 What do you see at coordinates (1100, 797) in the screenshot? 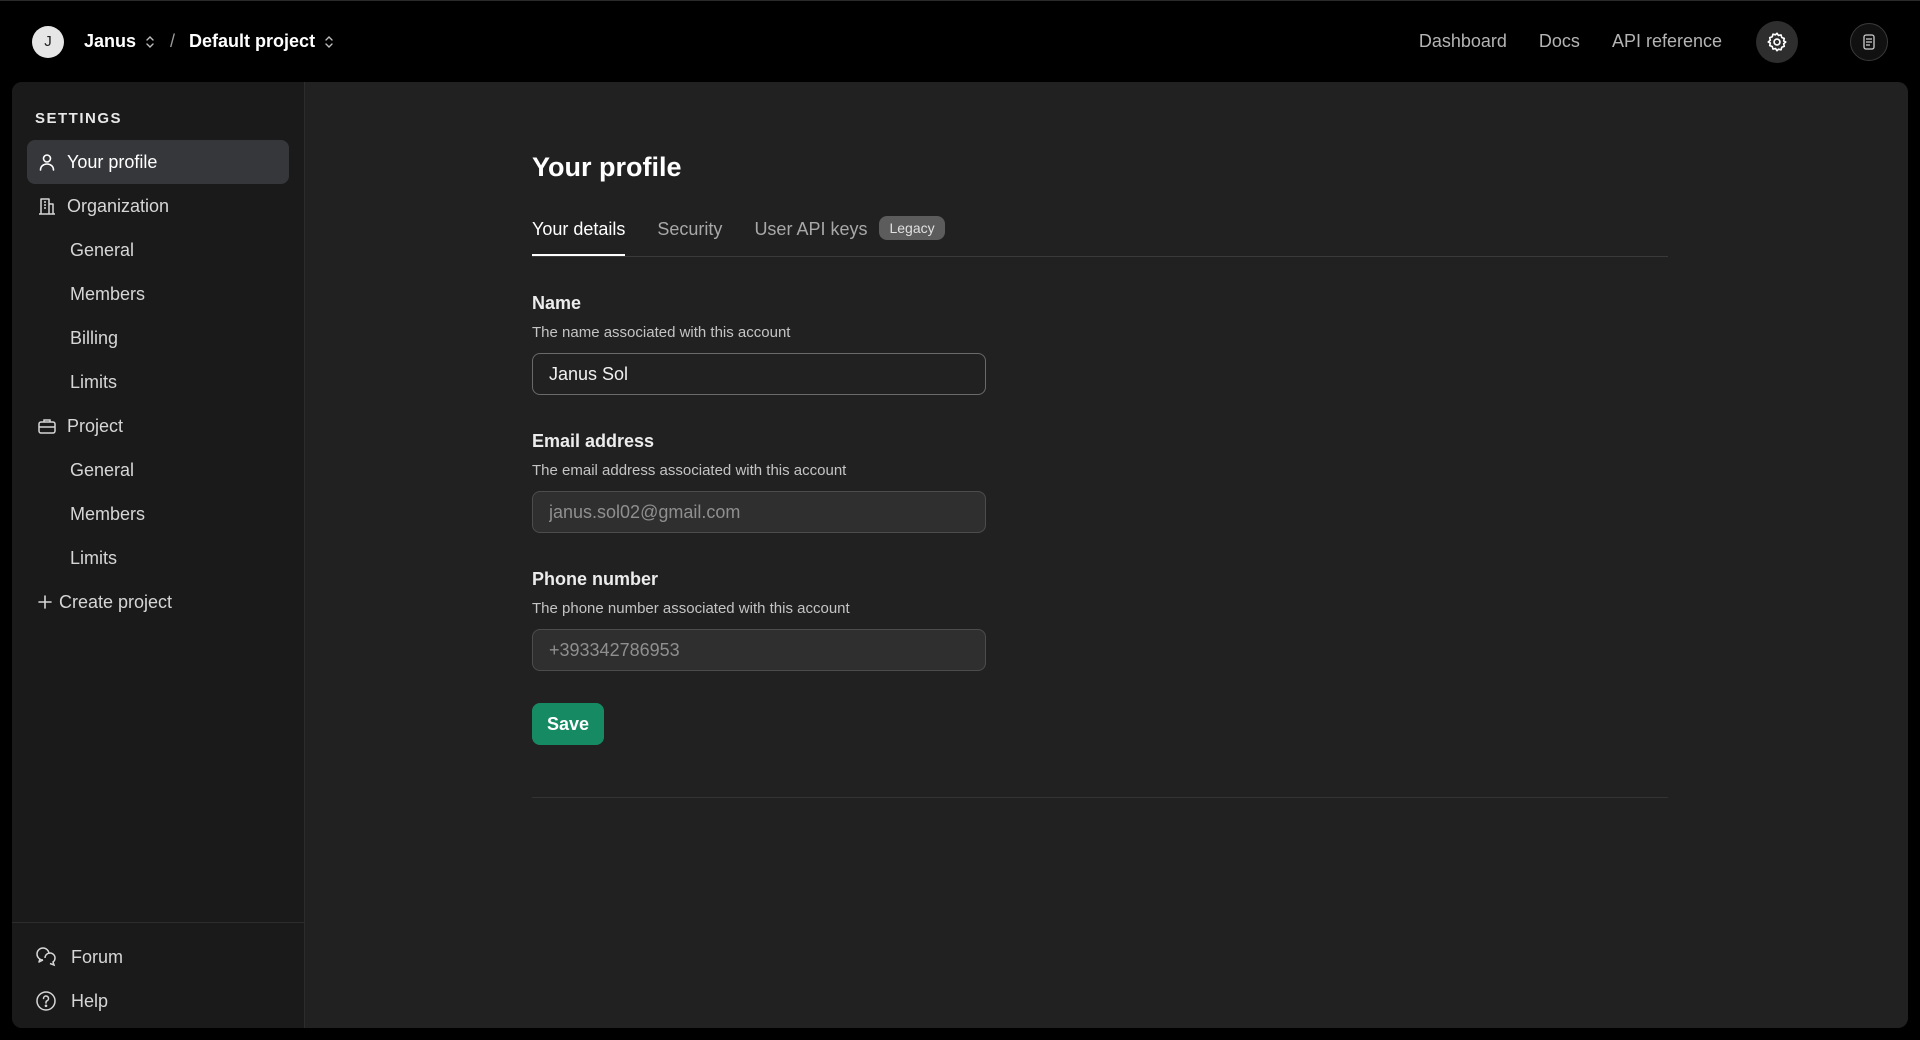
I see `section-divider` at bounding box center [1100, 797].